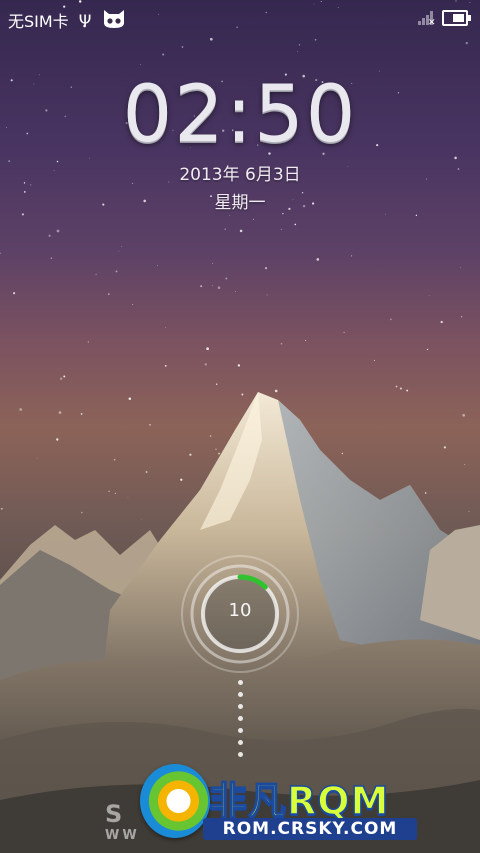 Image resolution: width=480 pixels, height=853 pixels. What do you see at coordinates (427, 19) in the screenshot?
I see `no-signal-icon: ✕` at bounding box center [427, 19].